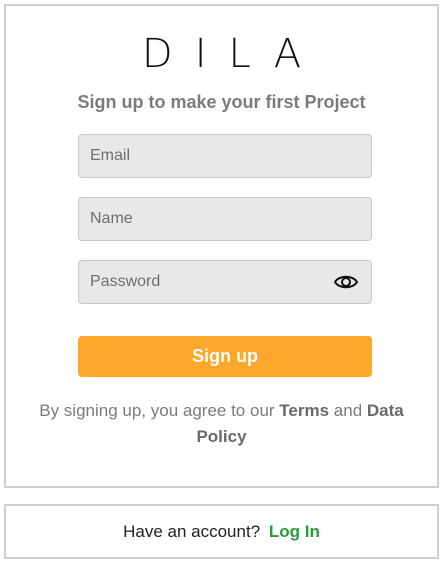 The height and width of the screenshot is (562, 446). I want to click on signup-tagline: Sign up to make your first Project, so click(221, 102).